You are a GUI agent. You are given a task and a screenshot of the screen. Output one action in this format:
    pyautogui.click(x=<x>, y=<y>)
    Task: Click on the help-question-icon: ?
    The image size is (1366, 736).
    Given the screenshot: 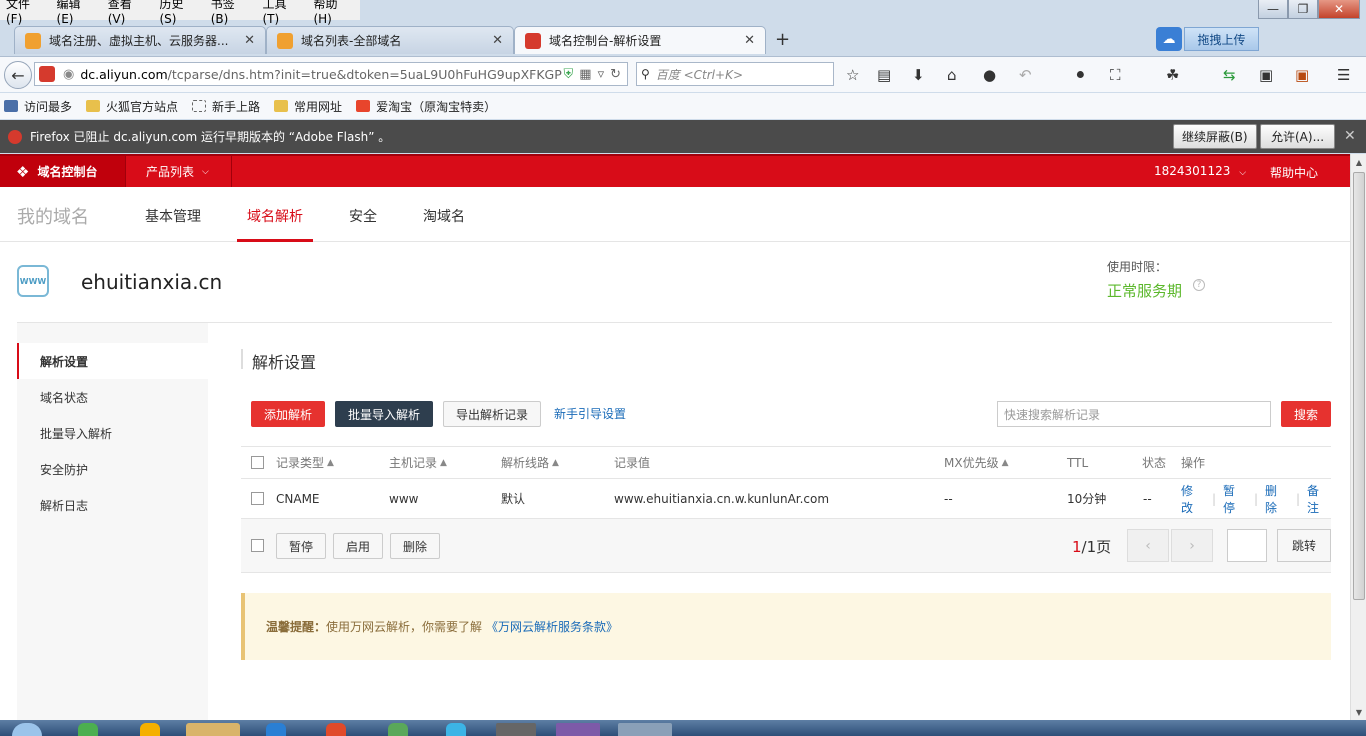 What is the action you would take?
    pyautogui.click(x=1199, y=285)
    